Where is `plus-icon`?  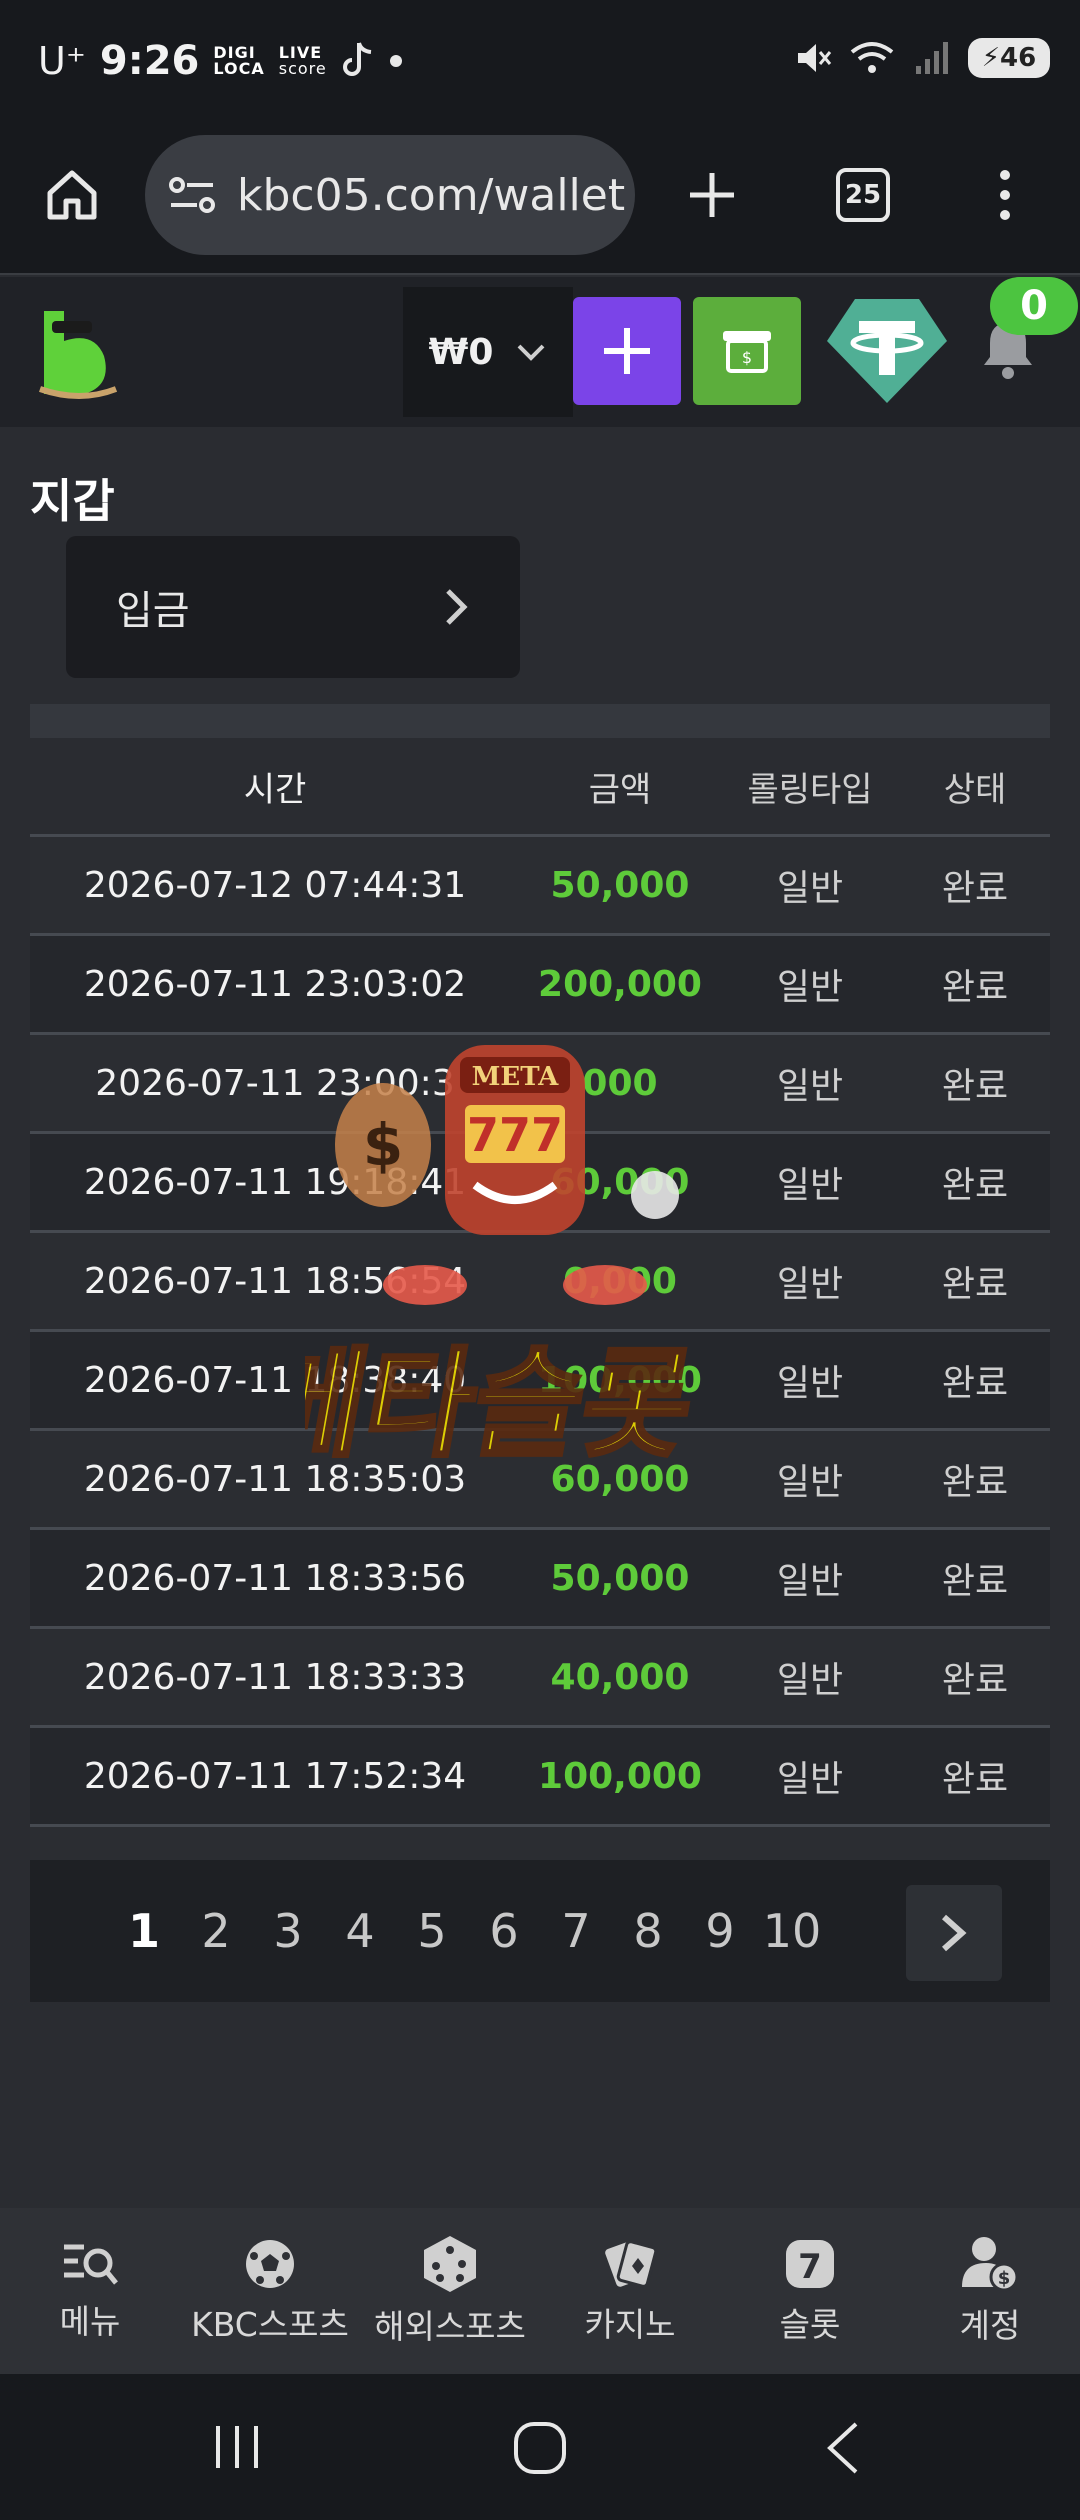 plus-icon is located at coordinates (627, 351).